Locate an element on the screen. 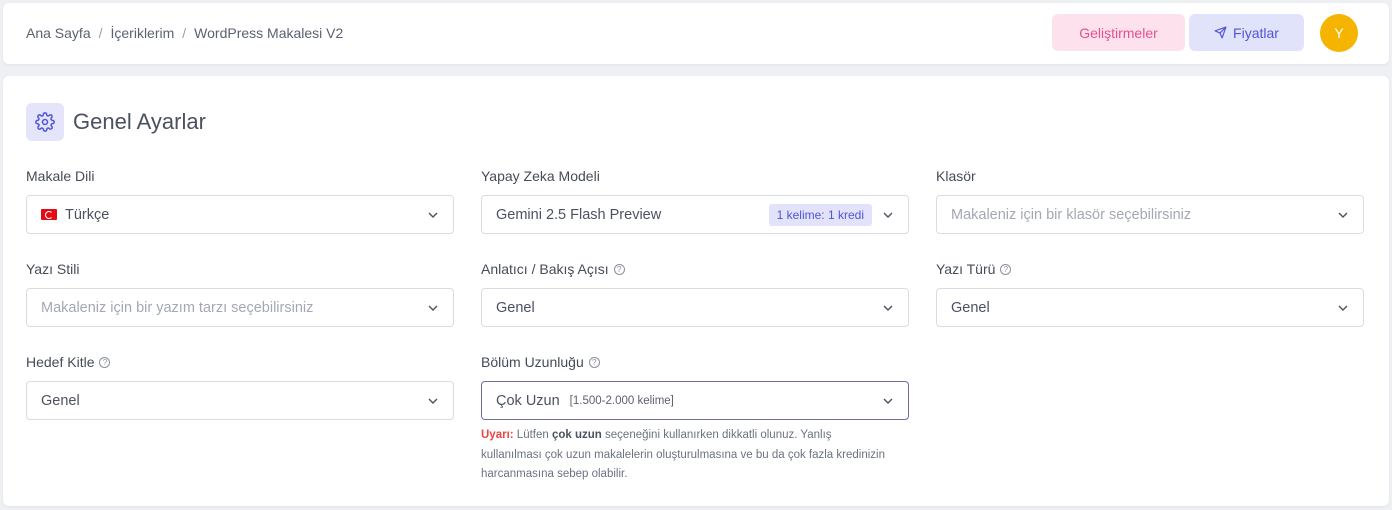 The height and width of the screenshot is (510, 1392). type-select: Genel is located at coordinates (1150, 307).